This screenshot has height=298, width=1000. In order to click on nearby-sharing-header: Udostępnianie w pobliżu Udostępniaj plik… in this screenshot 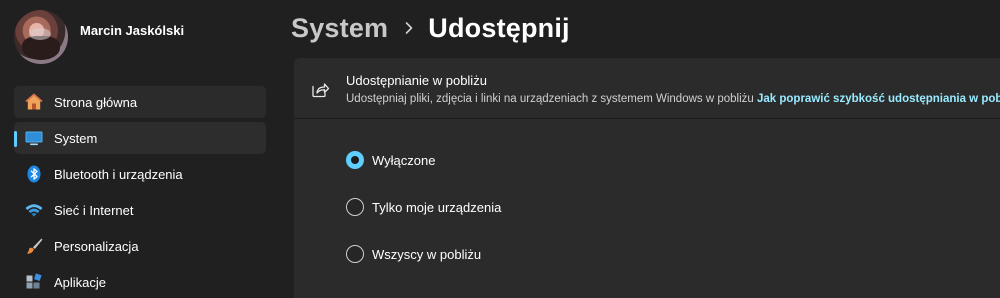, I will do `click(647, 88)`.